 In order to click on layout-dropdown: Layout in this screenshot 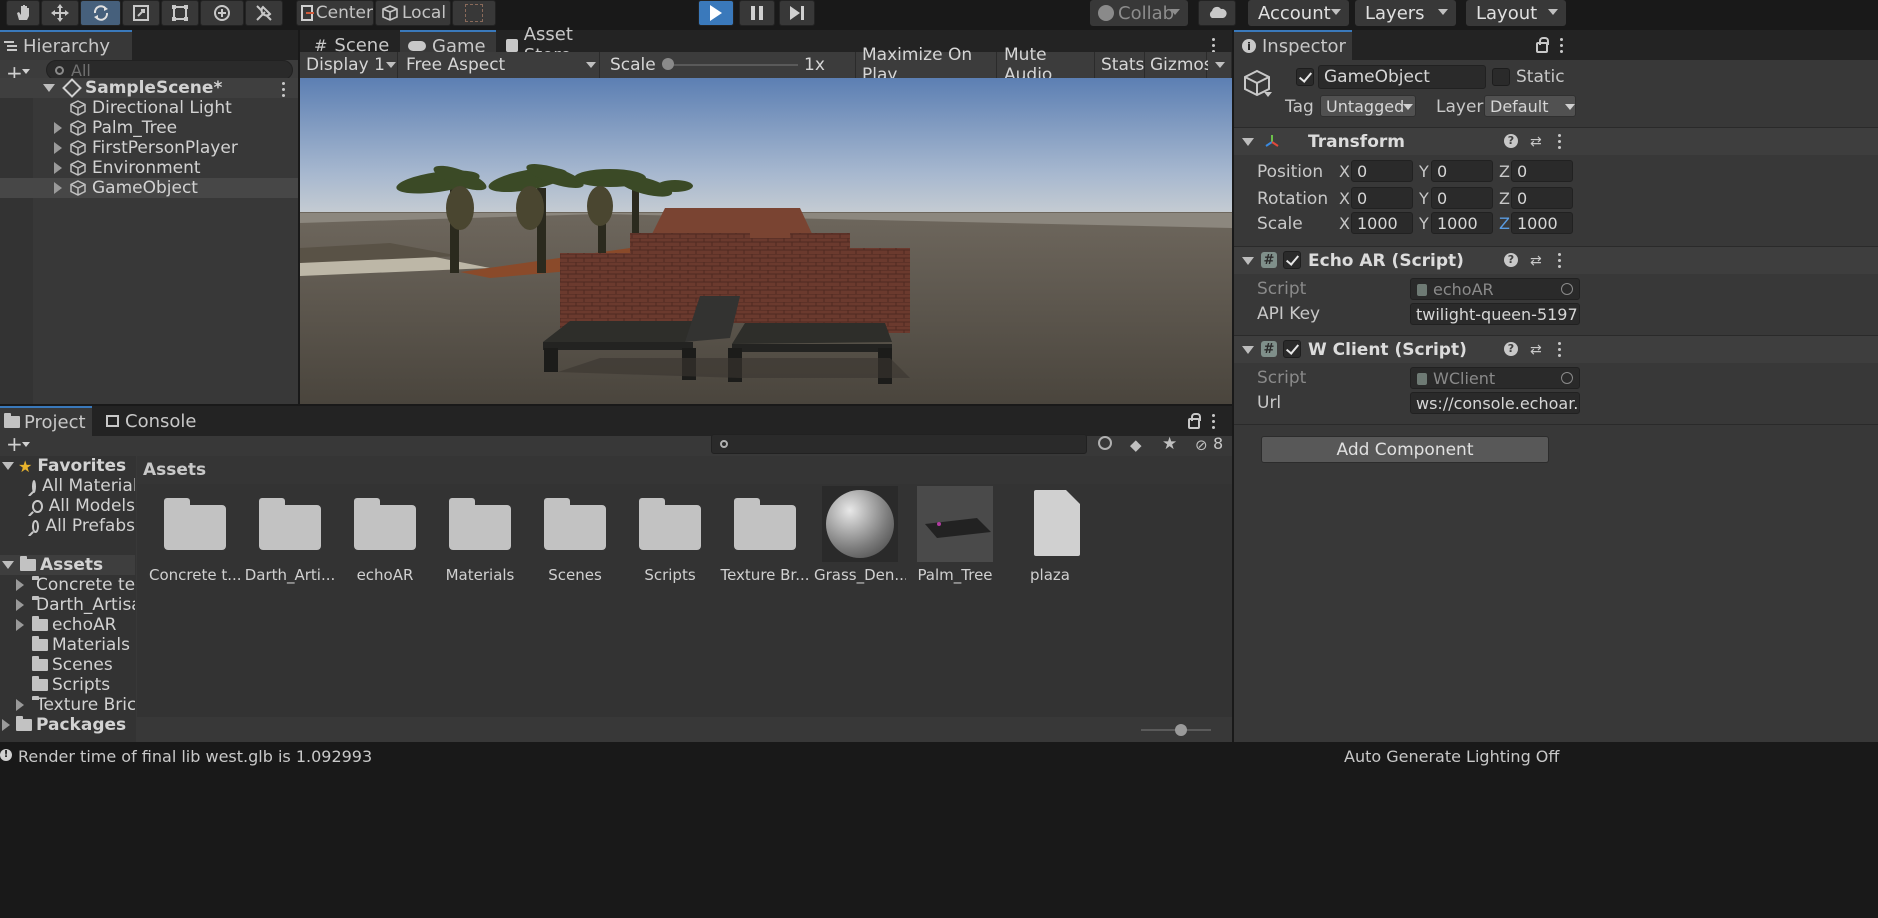, I will do `click(1516, 13)`.